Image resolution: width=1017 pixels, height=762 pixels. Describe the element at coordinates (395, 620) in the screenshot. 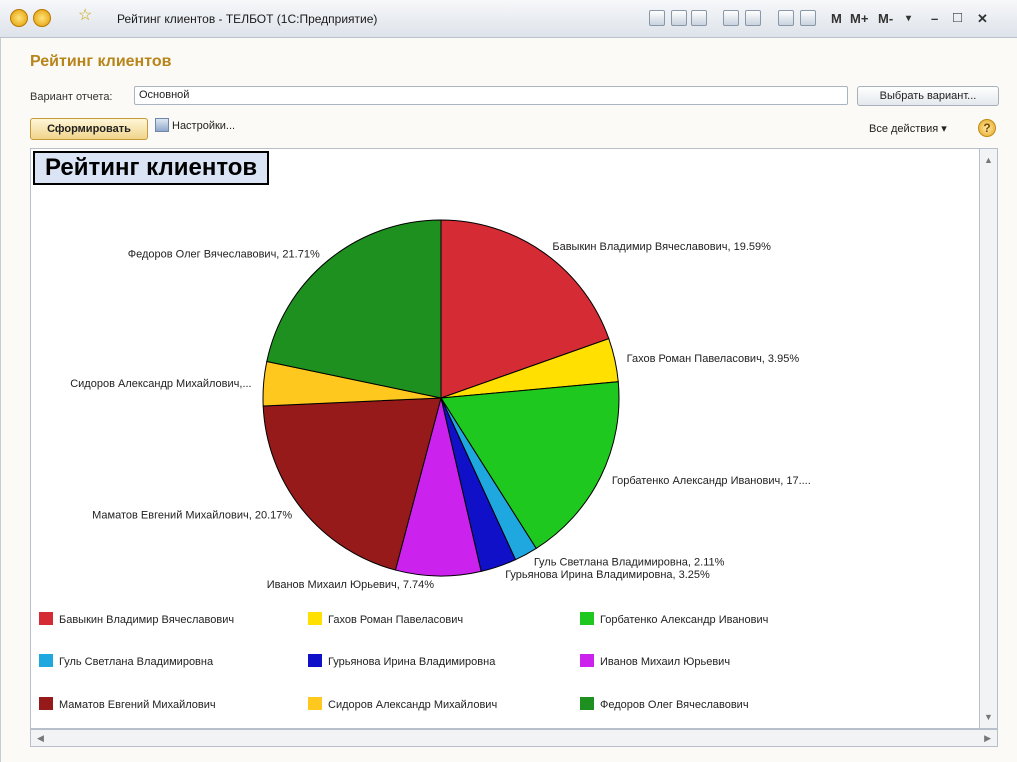

I see `legend-label-1: Гахов Роман Павеласович` at that location.